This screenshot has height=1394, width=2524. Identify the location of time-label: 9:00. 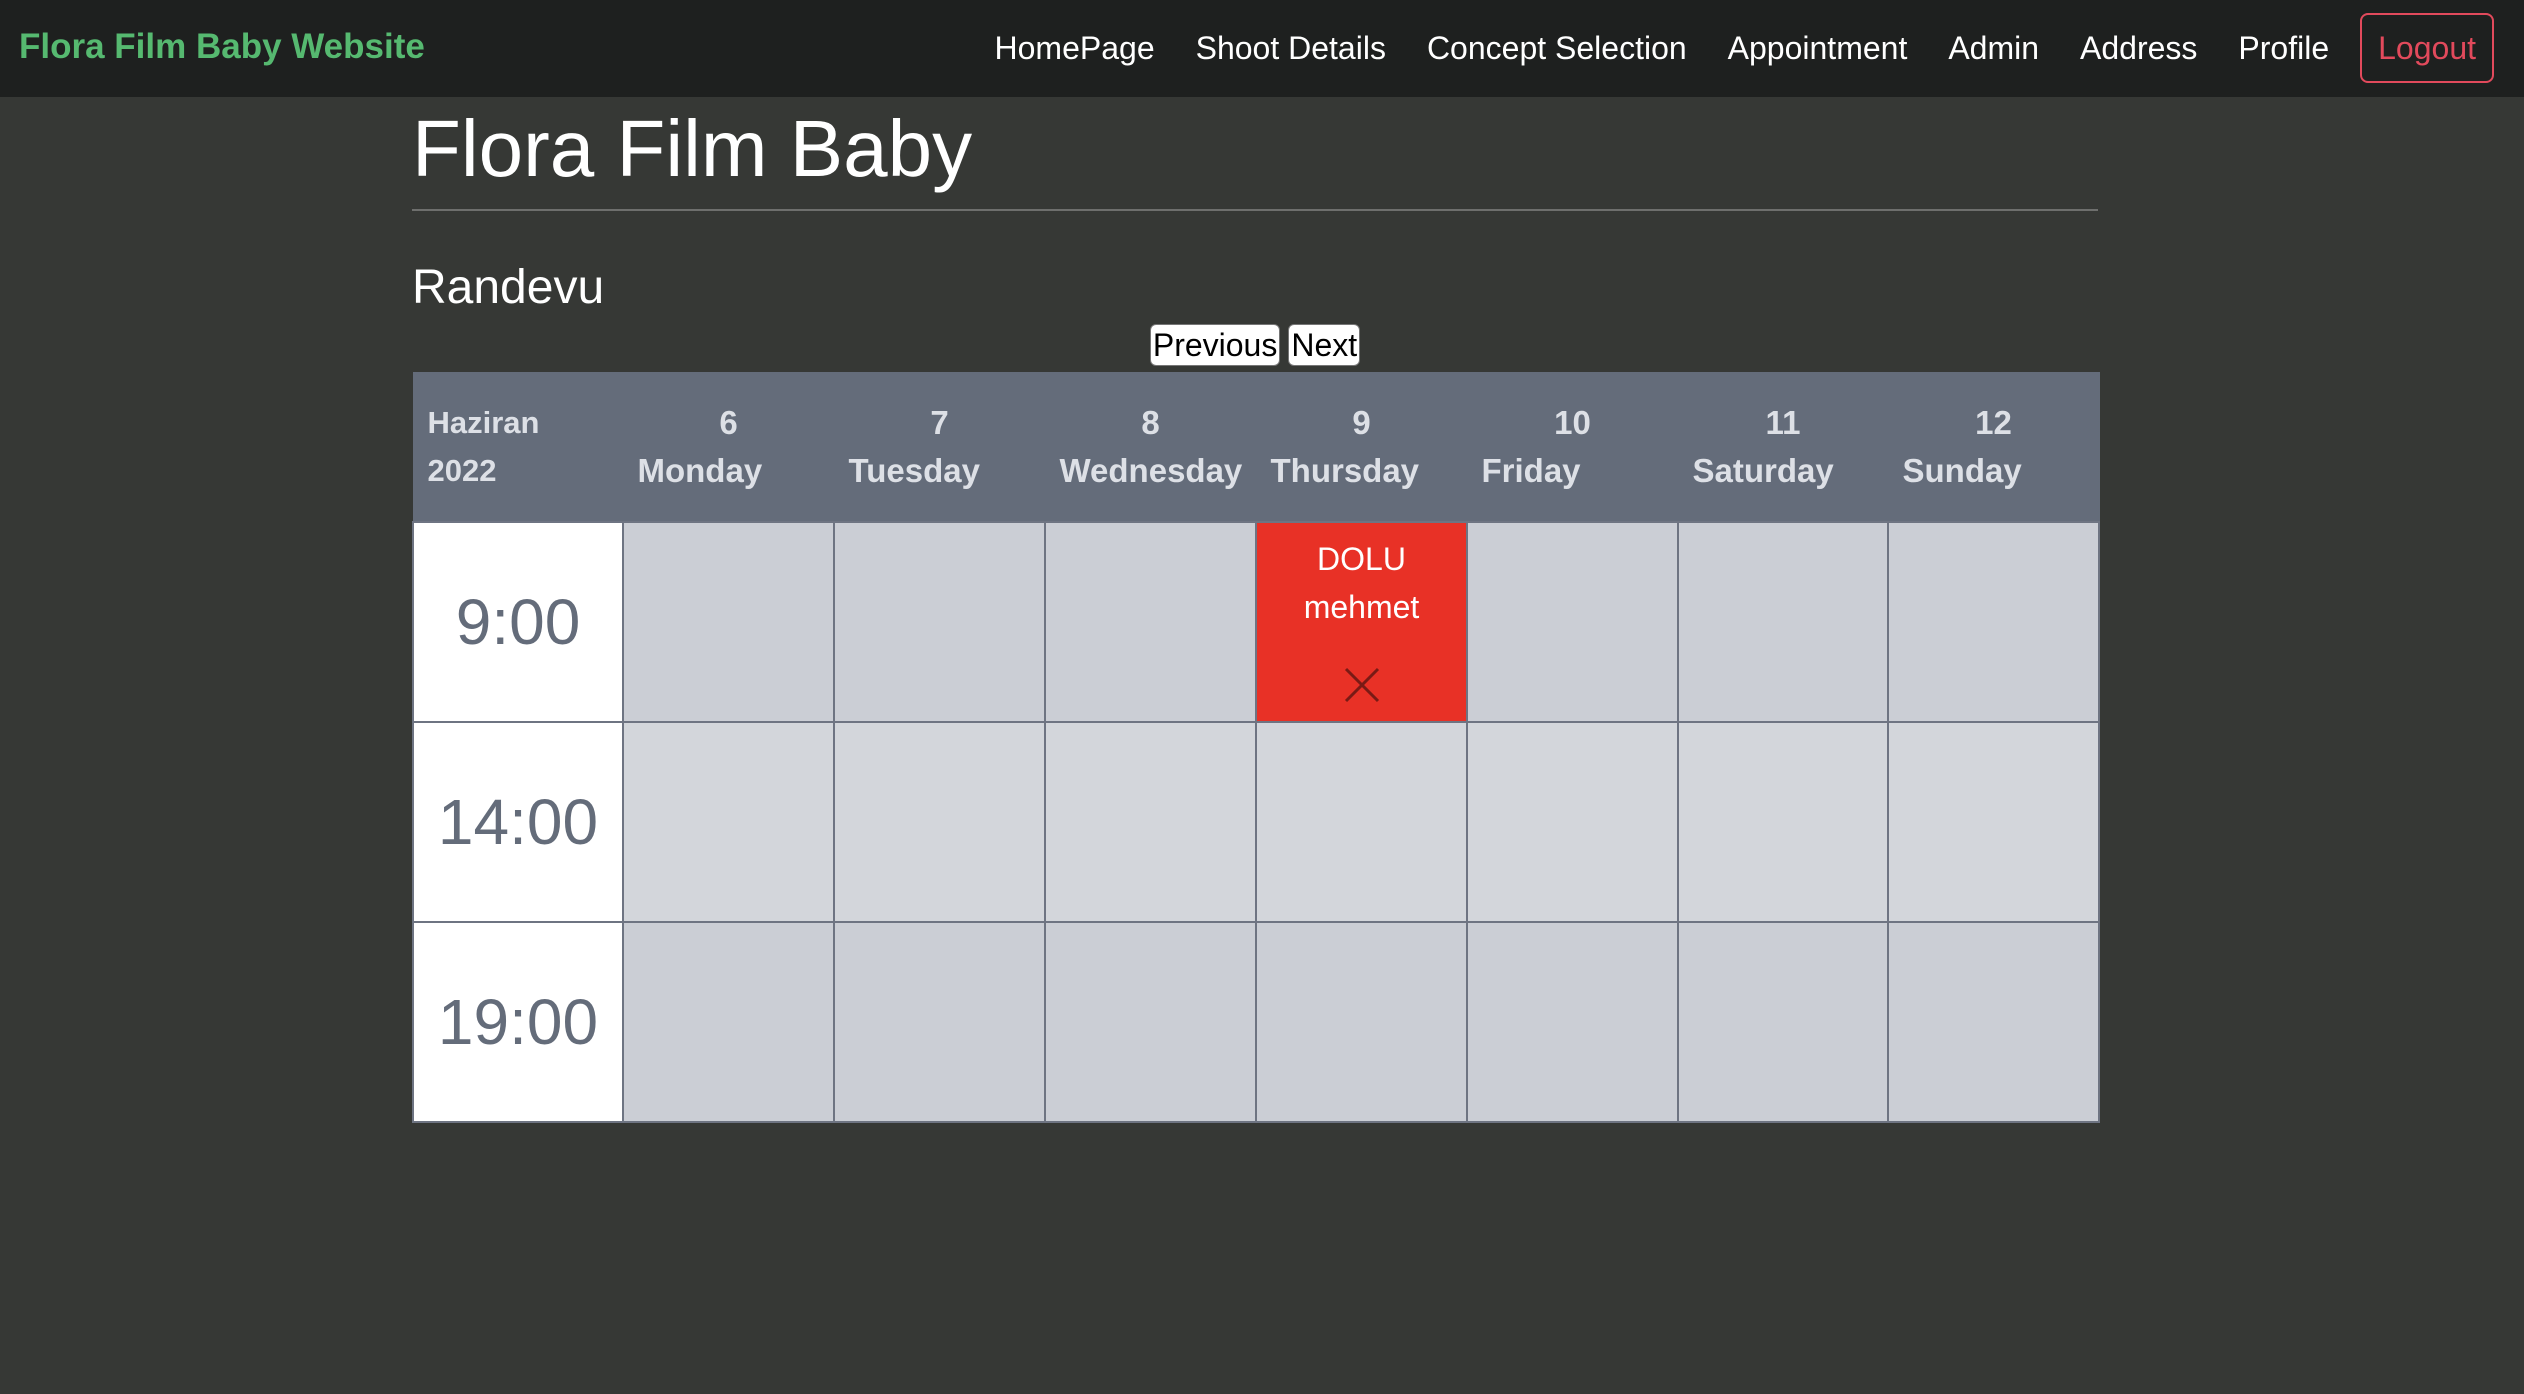
(518, 622).